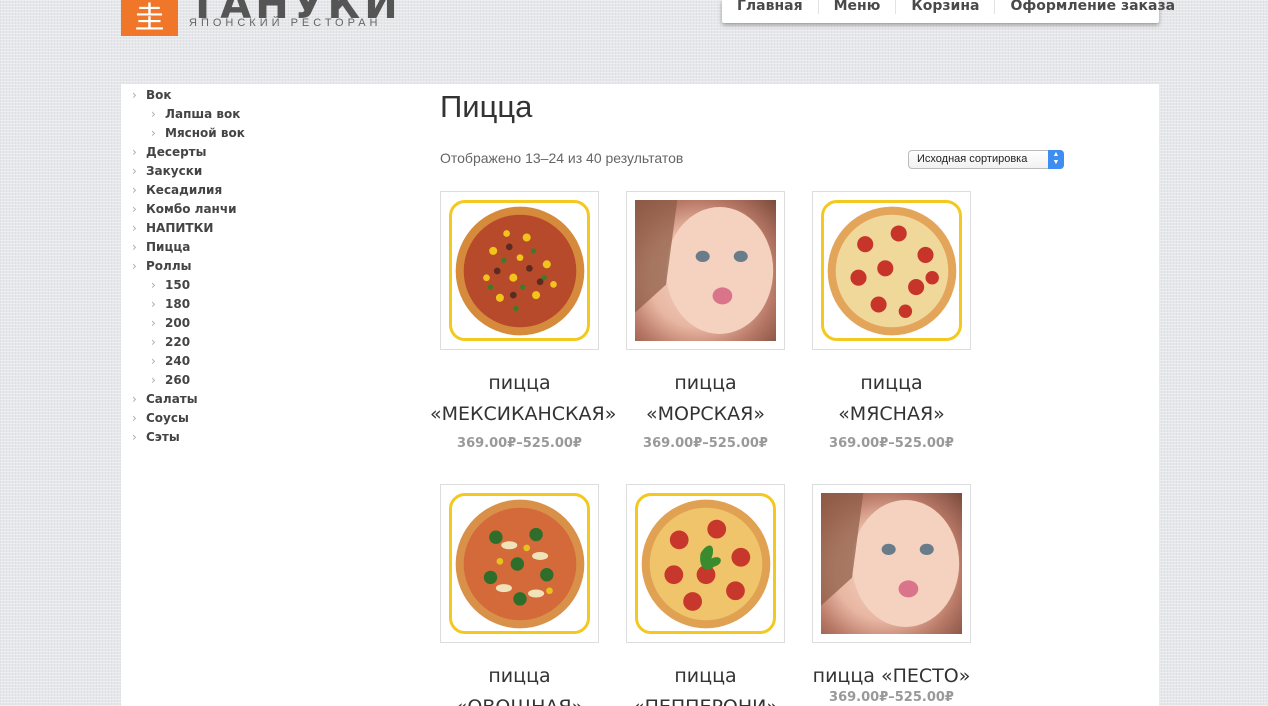  I want to click on category-label: Кесадилия, so click(184, 190).